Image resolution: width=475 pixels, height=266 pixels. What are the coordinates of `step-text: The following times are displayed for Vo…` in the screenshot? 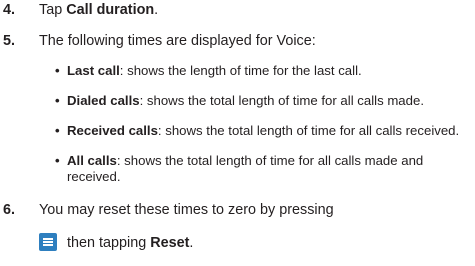 It's located at (177, 41).